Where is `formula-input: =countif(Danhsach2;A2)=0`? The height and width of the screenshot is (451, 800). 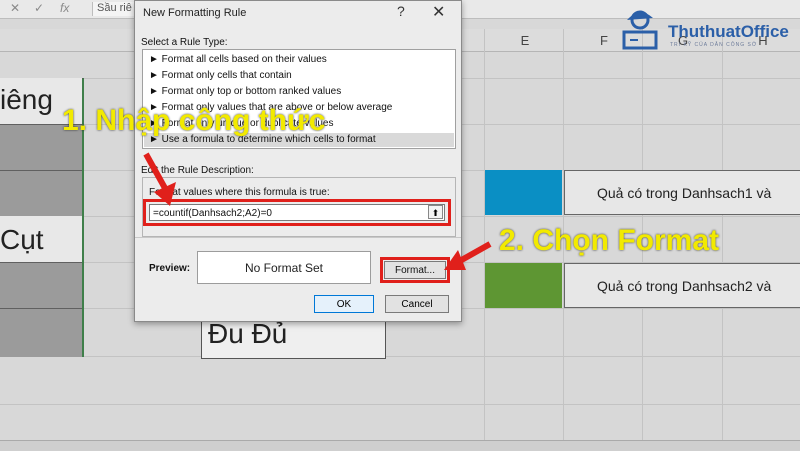
formula-input: =countif(Danhsach2;A2)=0 is located at coordinates (297, 212).